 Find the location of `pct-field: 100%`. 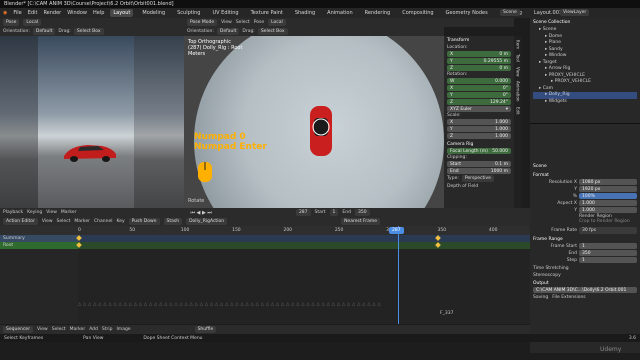

pct-field: 100% is located at coordinates (608, 196).